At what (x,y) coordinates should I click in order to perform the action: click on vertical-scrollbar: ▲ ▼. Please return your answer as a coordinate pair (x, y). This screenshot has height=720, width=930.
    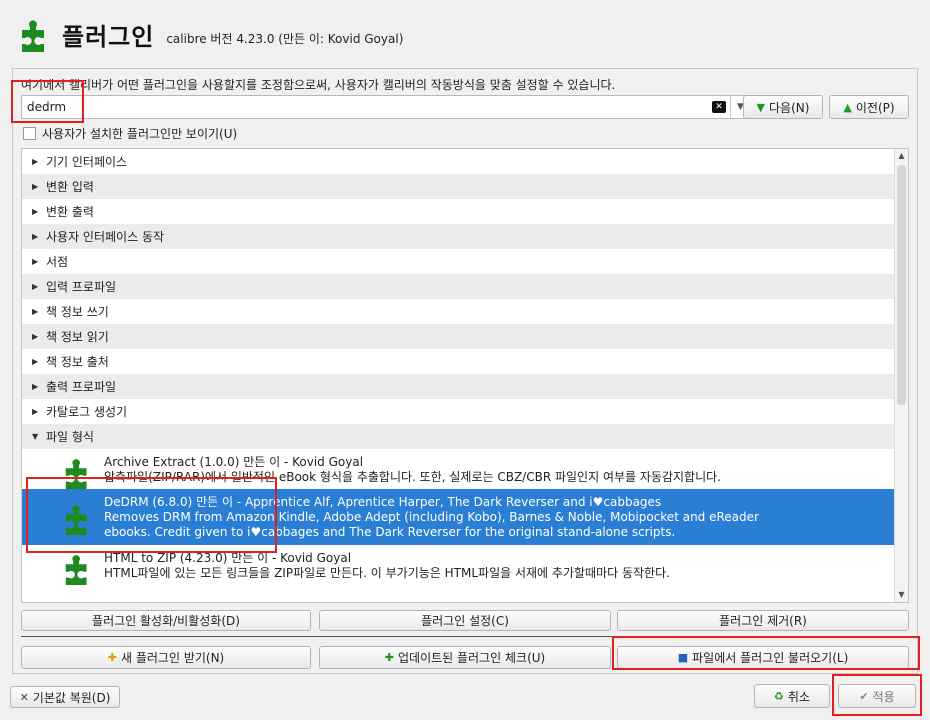
    Looking at the image, I should click on (901, 375).